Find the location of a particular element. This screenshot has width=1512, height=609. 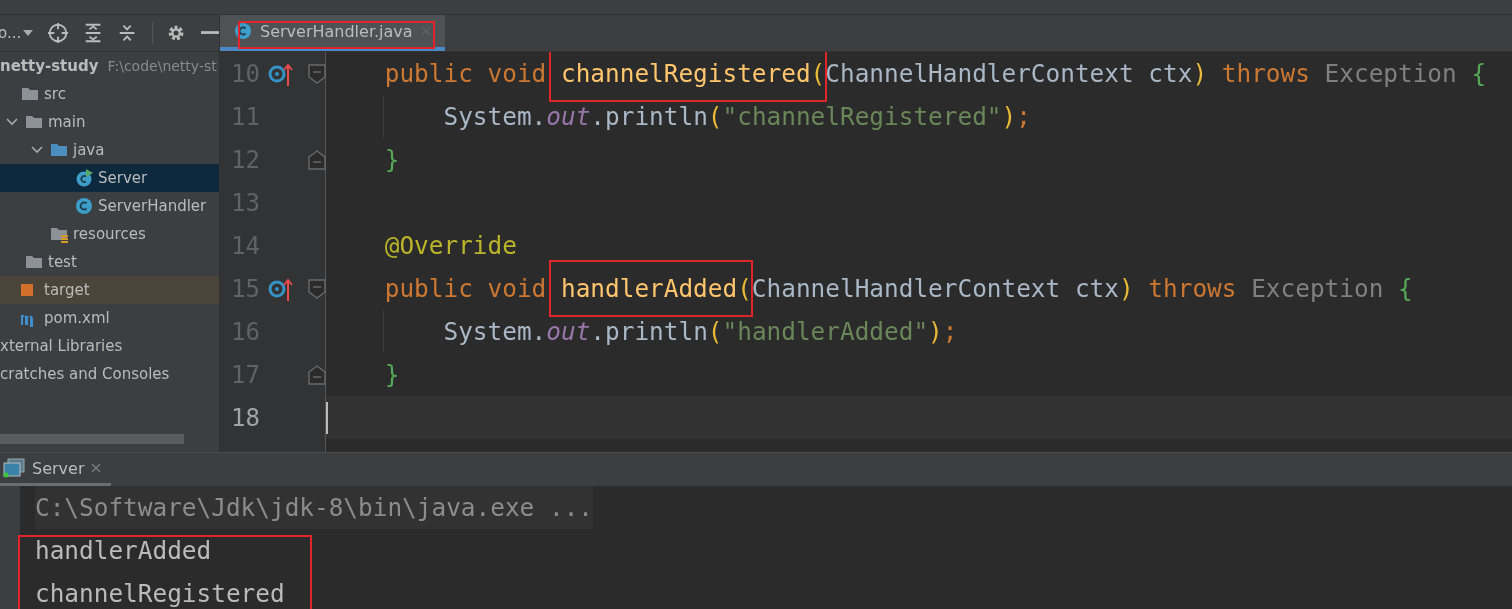

close-icon is located at coordinates (96, 468).